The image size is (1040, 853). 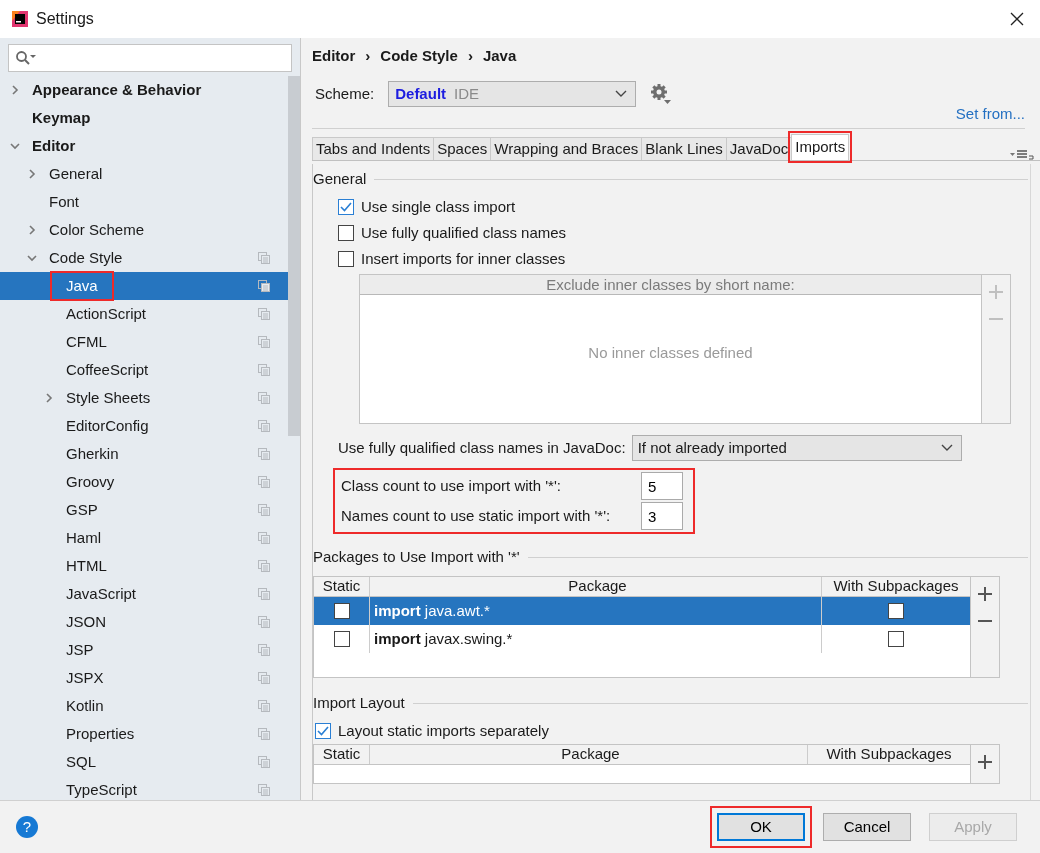 I want to click on window-title: Settings, so click(x=65, y=19).